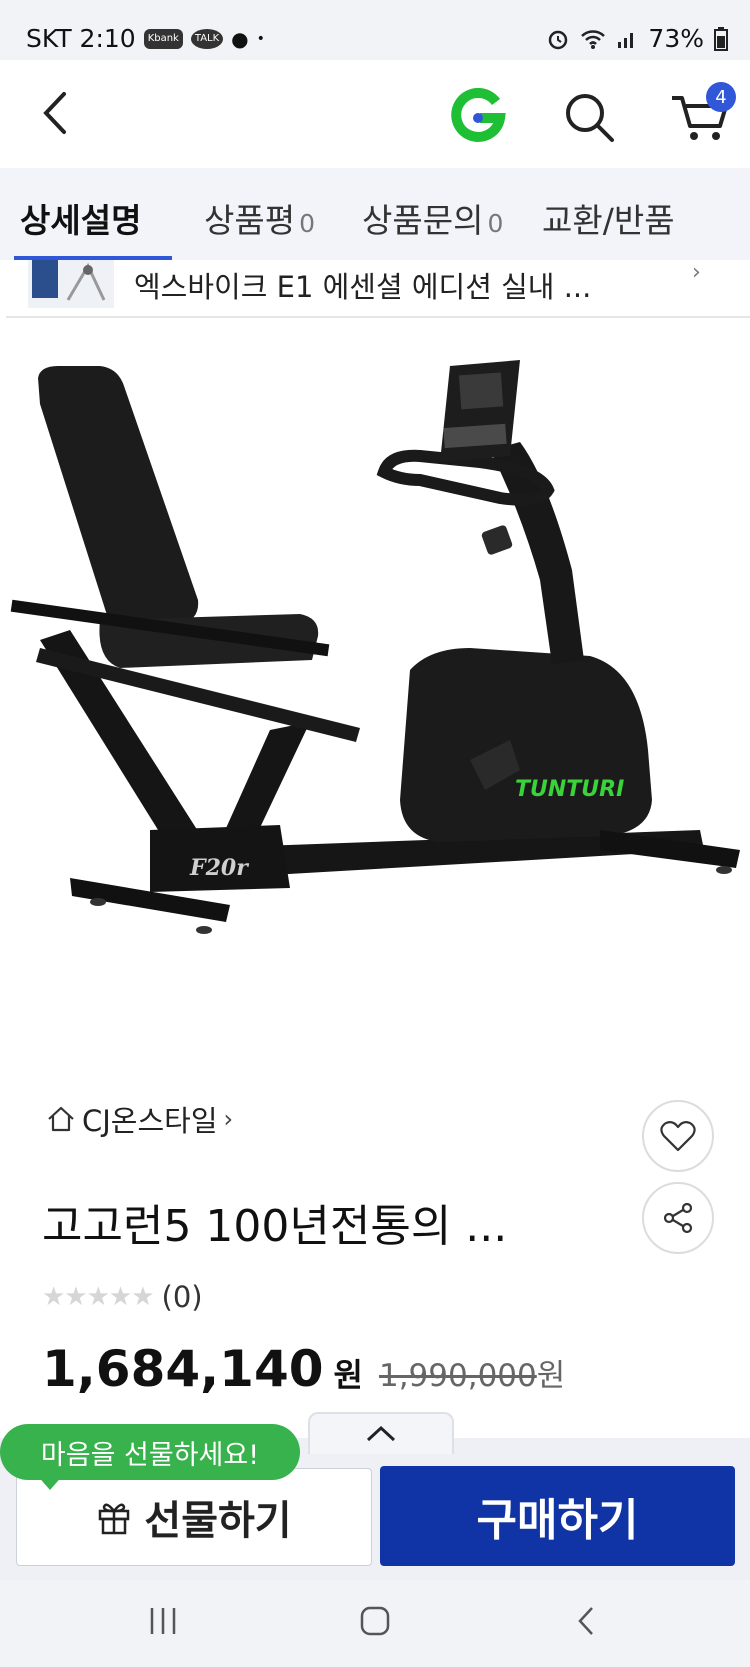  I want to click on sale-price-unit: 원, so click(348, 1375).